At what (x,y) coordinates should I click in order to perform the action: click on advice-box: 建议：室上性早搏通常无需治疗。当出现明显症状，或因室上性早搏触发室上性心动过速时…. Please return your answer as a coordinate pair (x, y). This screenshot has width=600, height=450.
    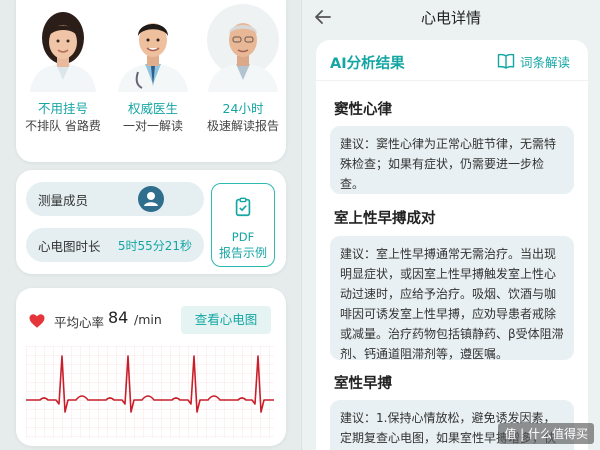
    Looking at the image, I should click on (452, 298).